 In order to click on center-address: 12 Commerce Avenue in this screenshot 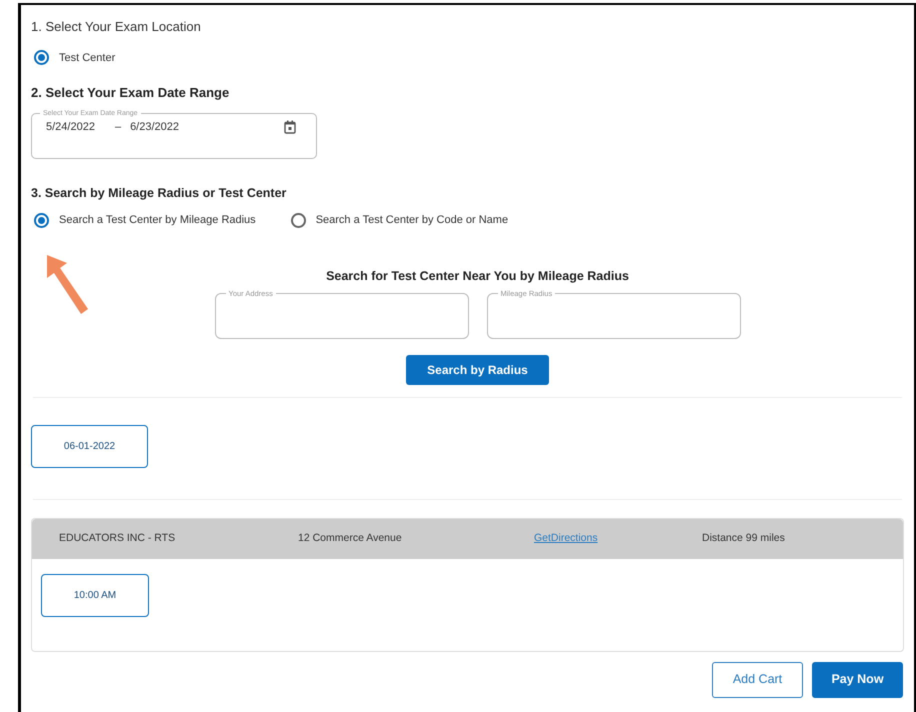, I will do `click(350, 538)`.